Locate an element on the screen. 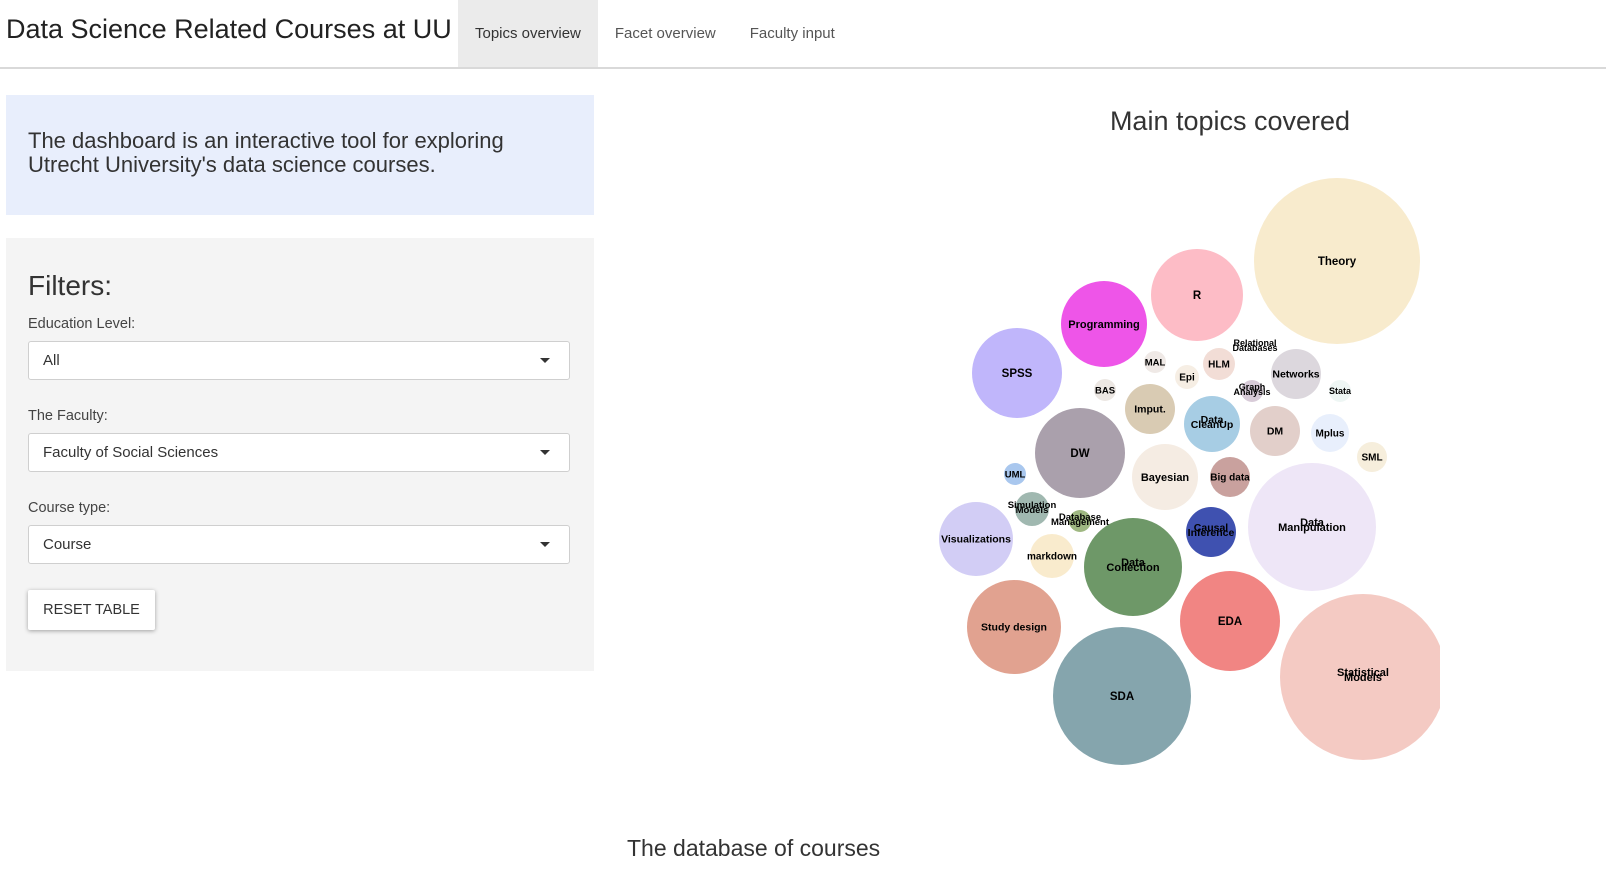 The image size is (1606, 873). bubble-r: R is located at coordinates (1197, 295).